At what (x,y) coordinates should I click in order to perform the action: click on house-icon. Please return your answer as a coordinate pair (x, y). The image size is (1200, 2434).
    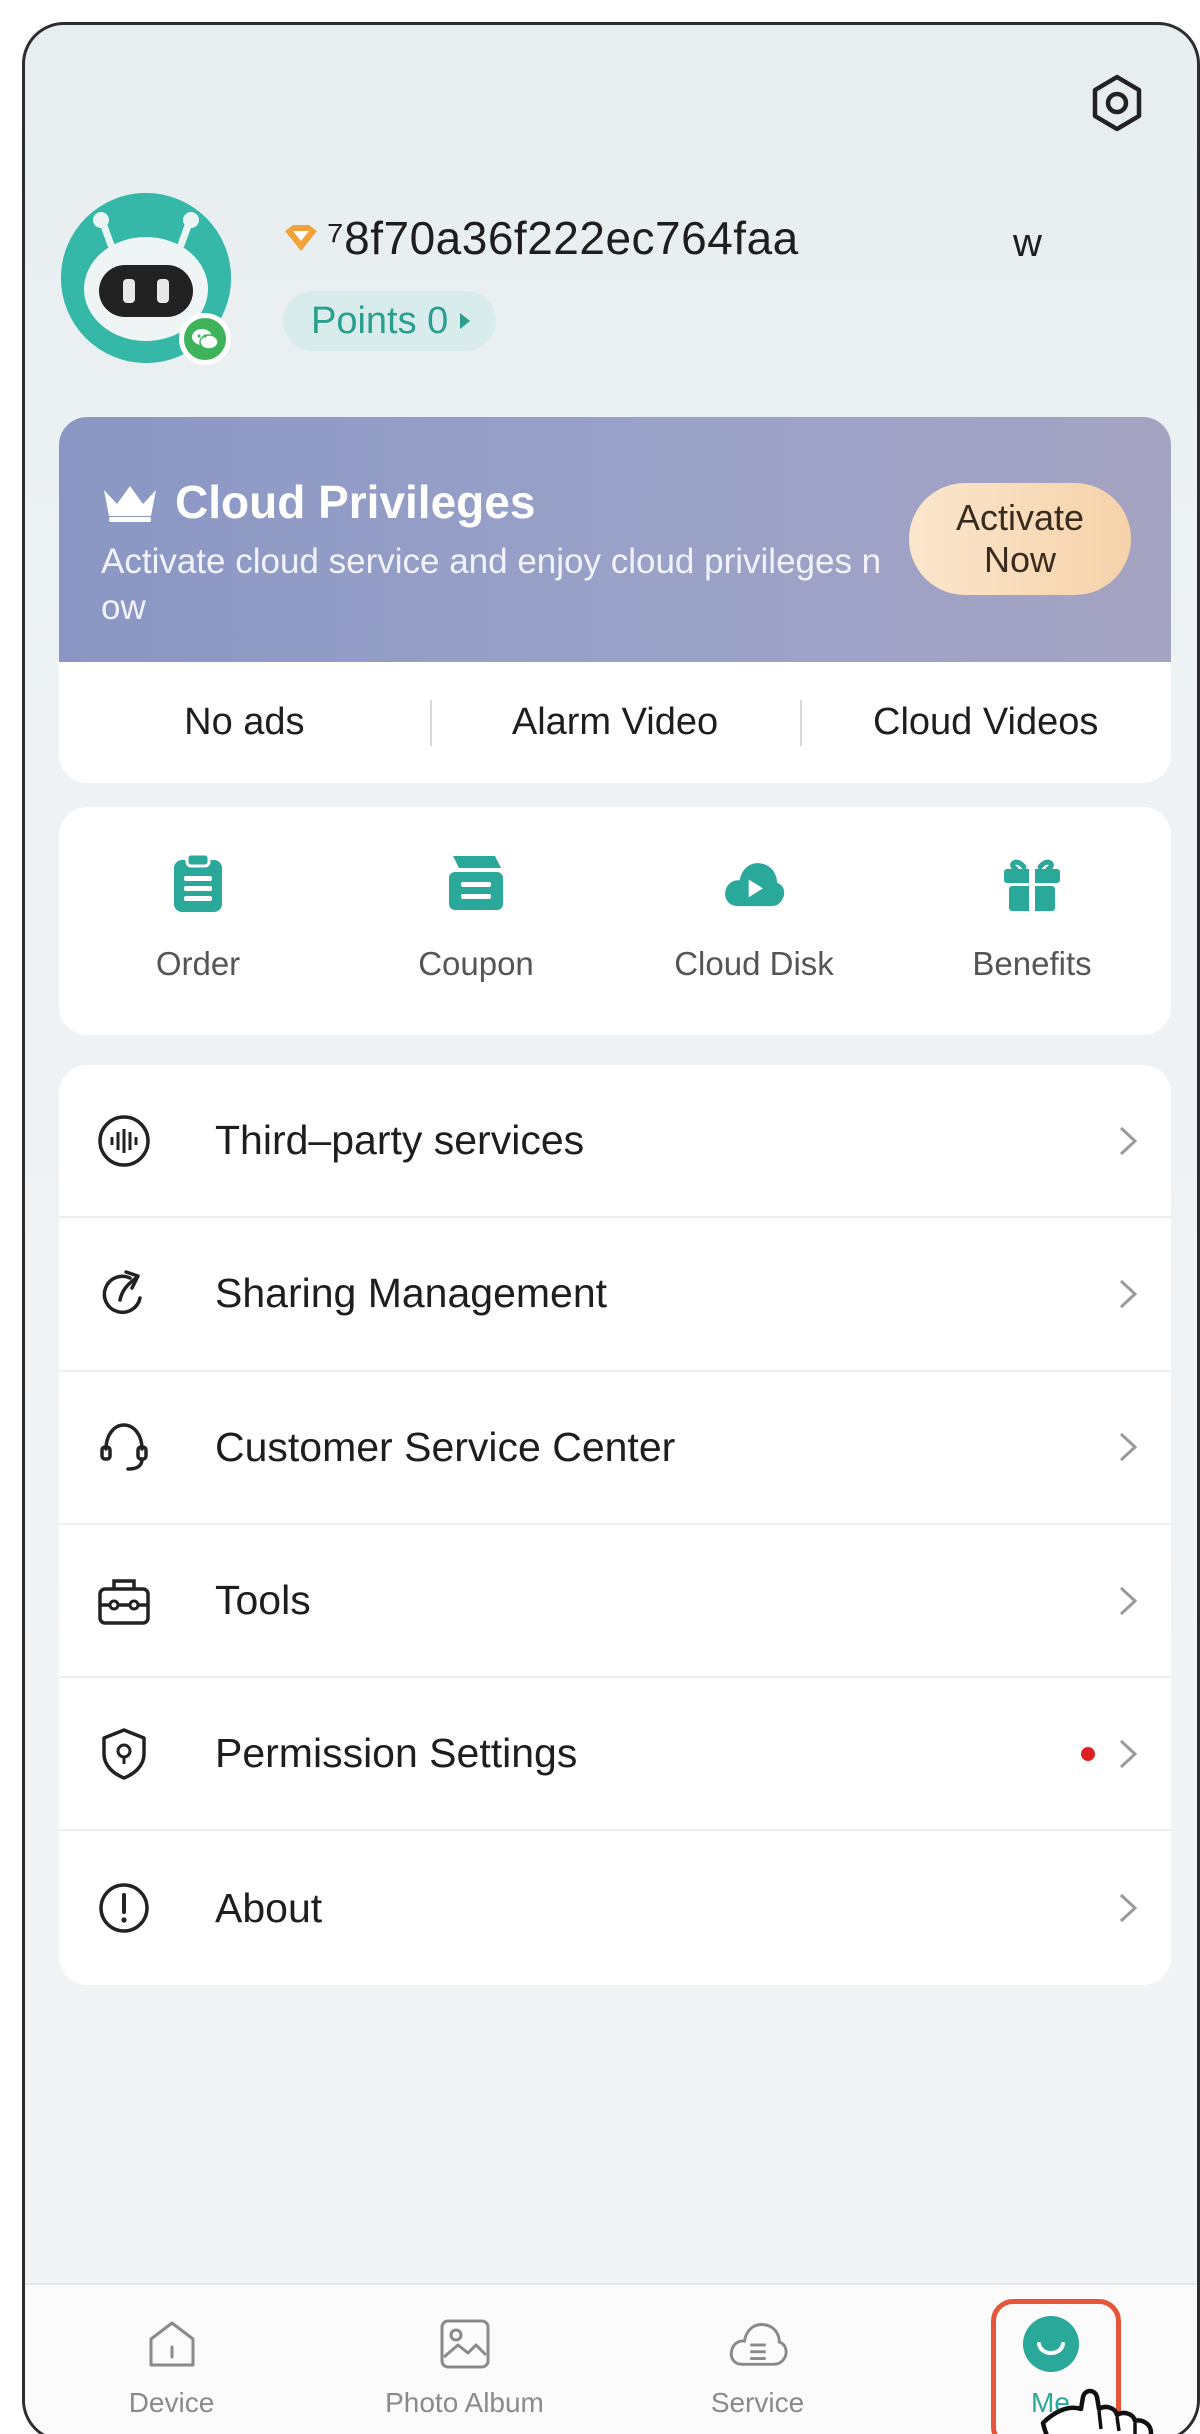
    Looking at the image, I should click on (171, 2344).